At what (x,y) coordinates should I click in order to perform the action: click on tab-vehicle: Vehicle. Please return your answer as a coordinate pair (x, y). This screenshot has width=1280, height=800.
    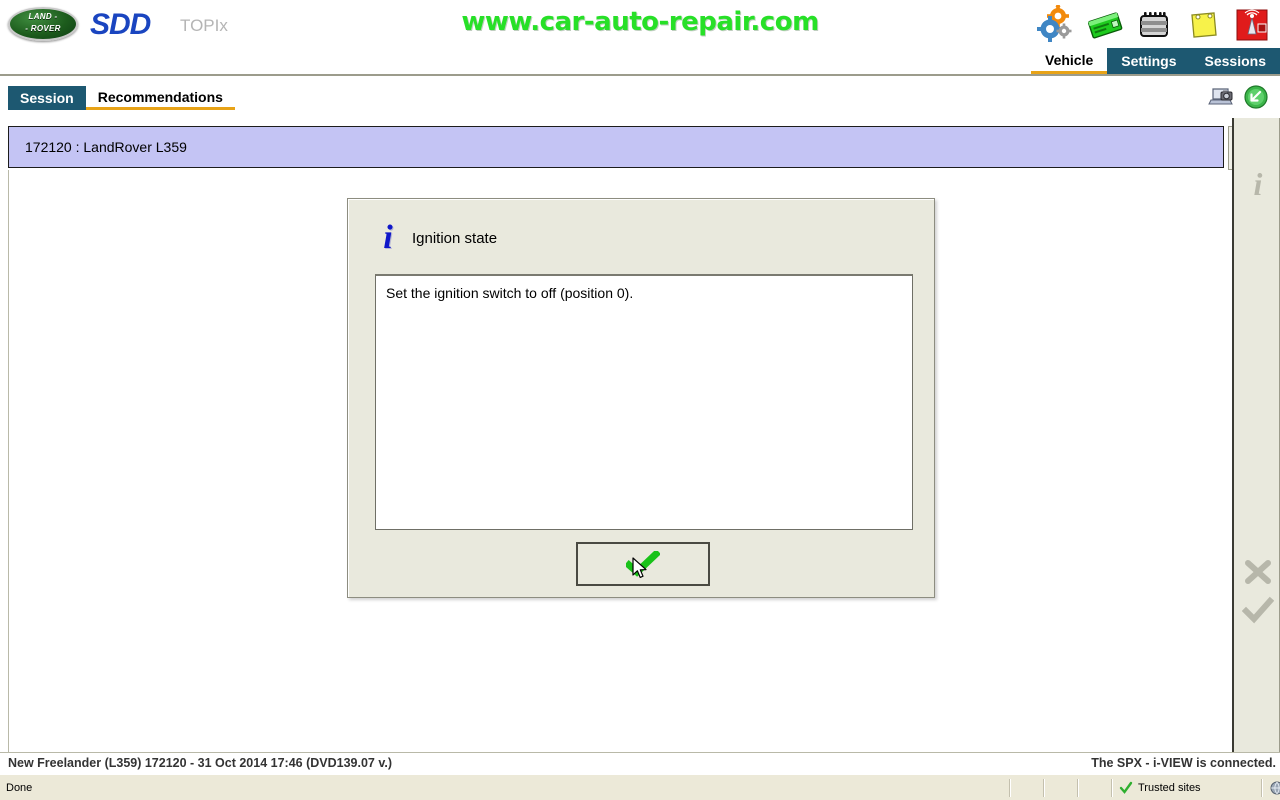
    Looking at the image, I should click on (1069, 61).